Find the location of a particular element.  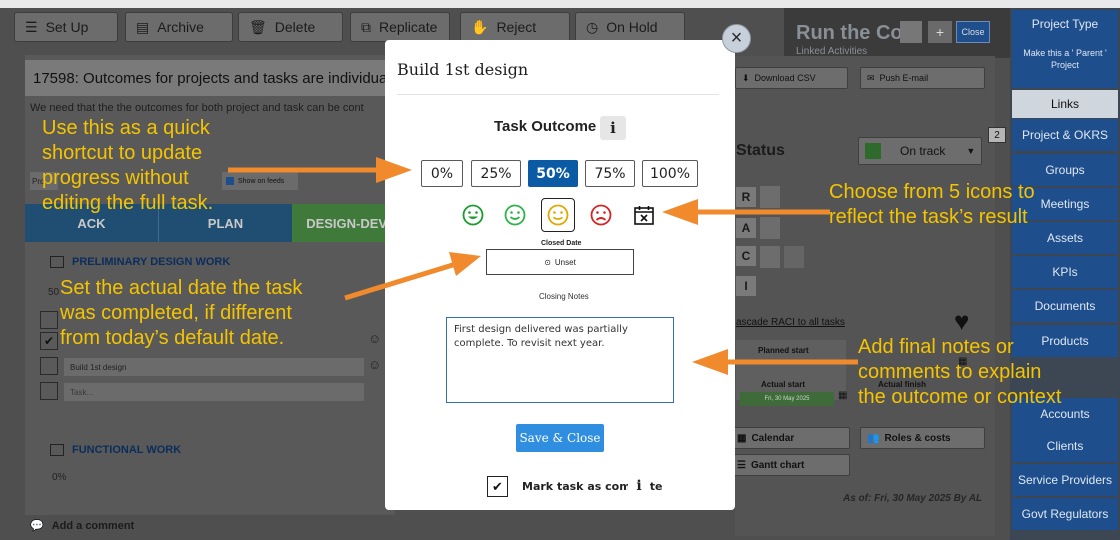

arrow-notes-head is located at coordinates (710, 362).